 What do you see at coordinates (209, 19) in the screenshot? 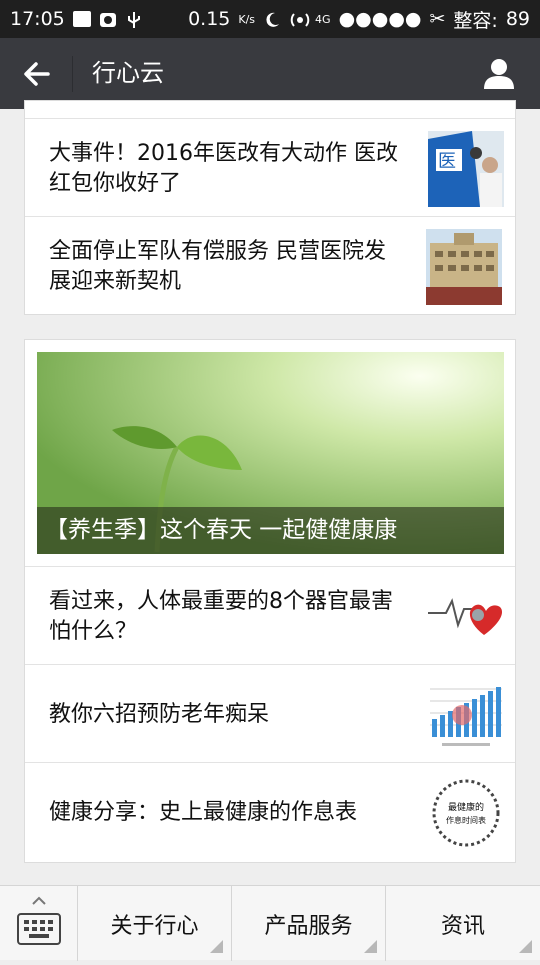
I see `network-speed: 0.15` at bounding box center [209, 19].